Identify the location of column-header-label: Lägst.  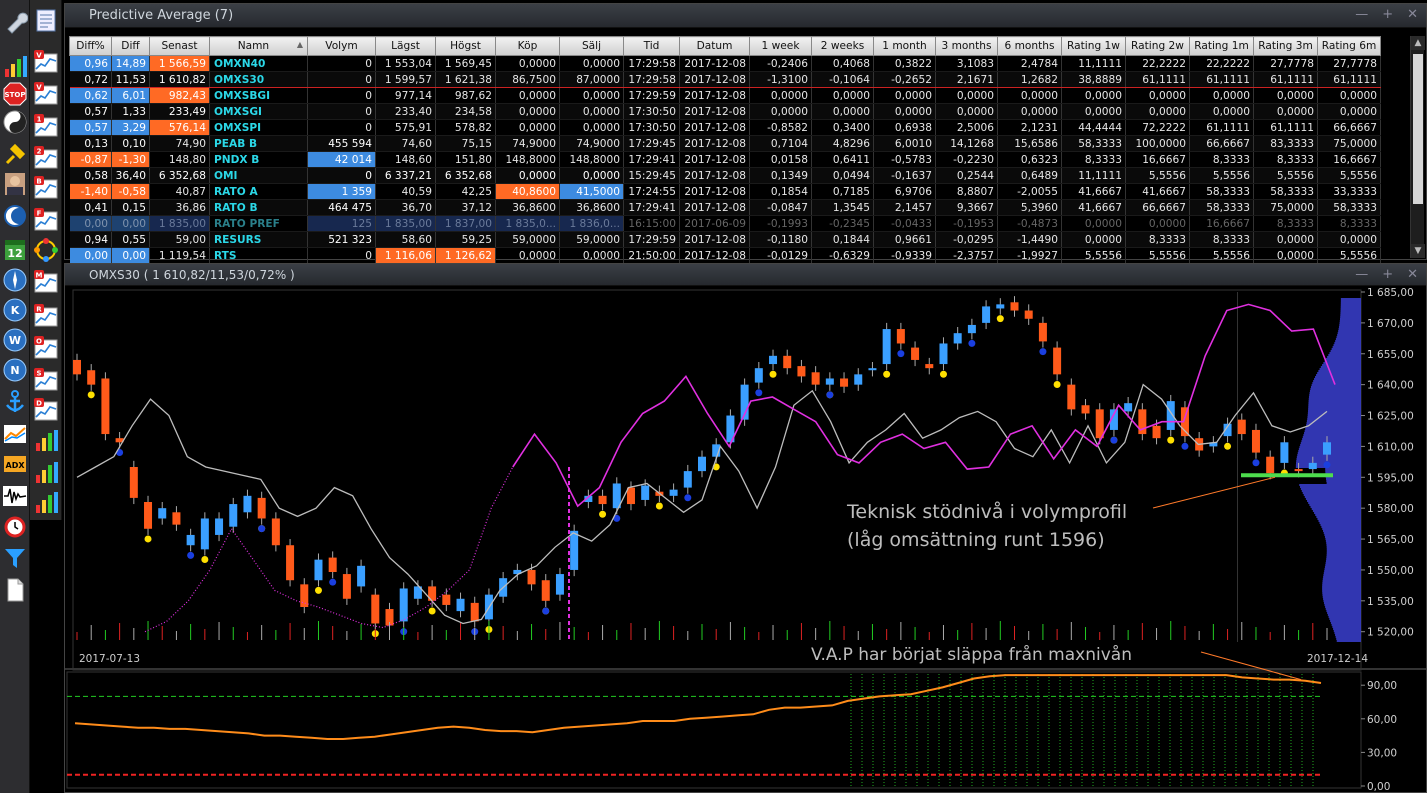
(405, 46).